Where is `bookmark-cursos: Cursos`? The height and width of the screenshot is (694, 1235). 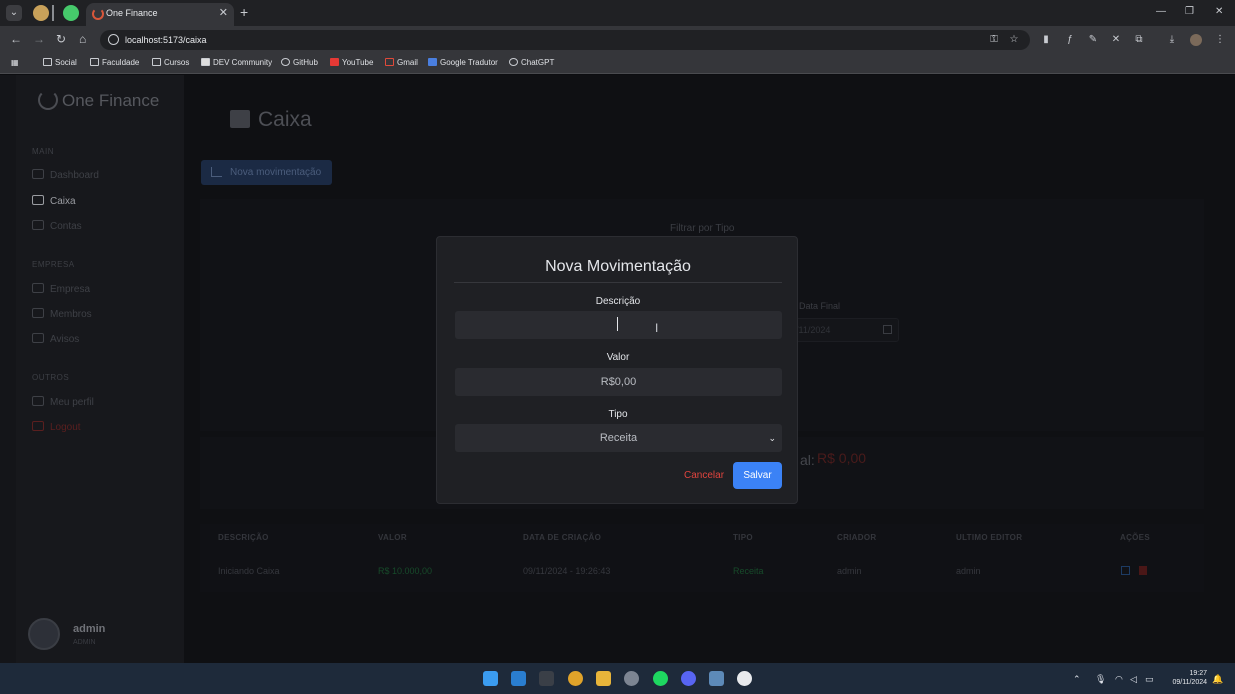
bookmark-cursos: Cursos is located at coordinates (170, 62).